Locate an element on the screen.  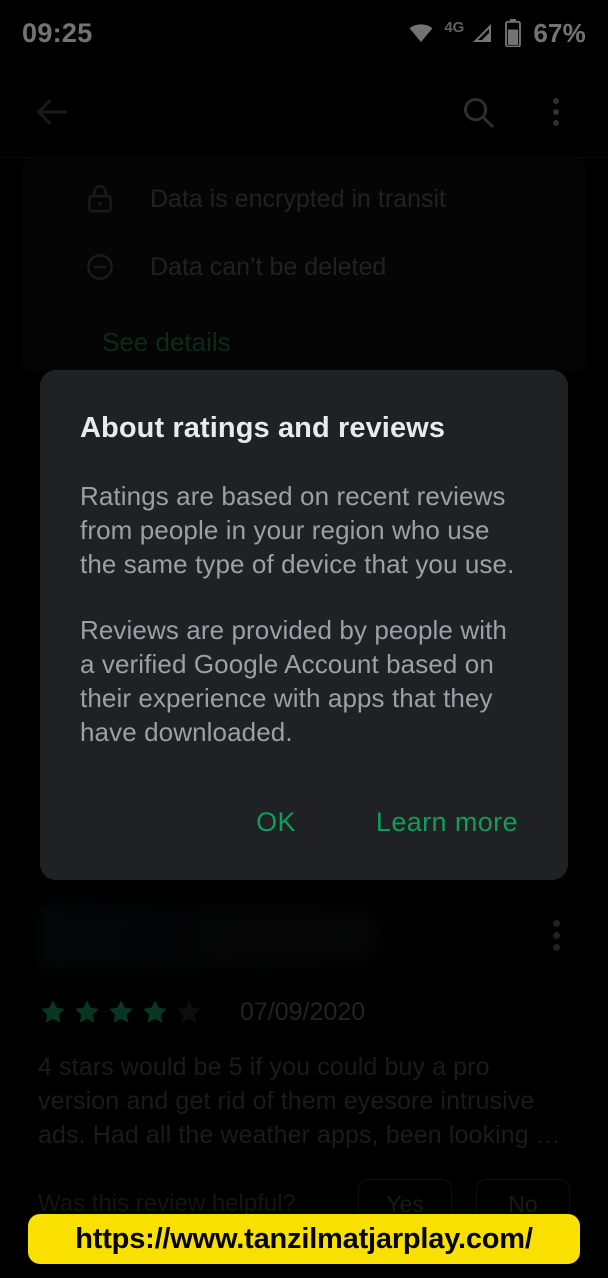
ok-button: OK is located at coordinates (276, 822).